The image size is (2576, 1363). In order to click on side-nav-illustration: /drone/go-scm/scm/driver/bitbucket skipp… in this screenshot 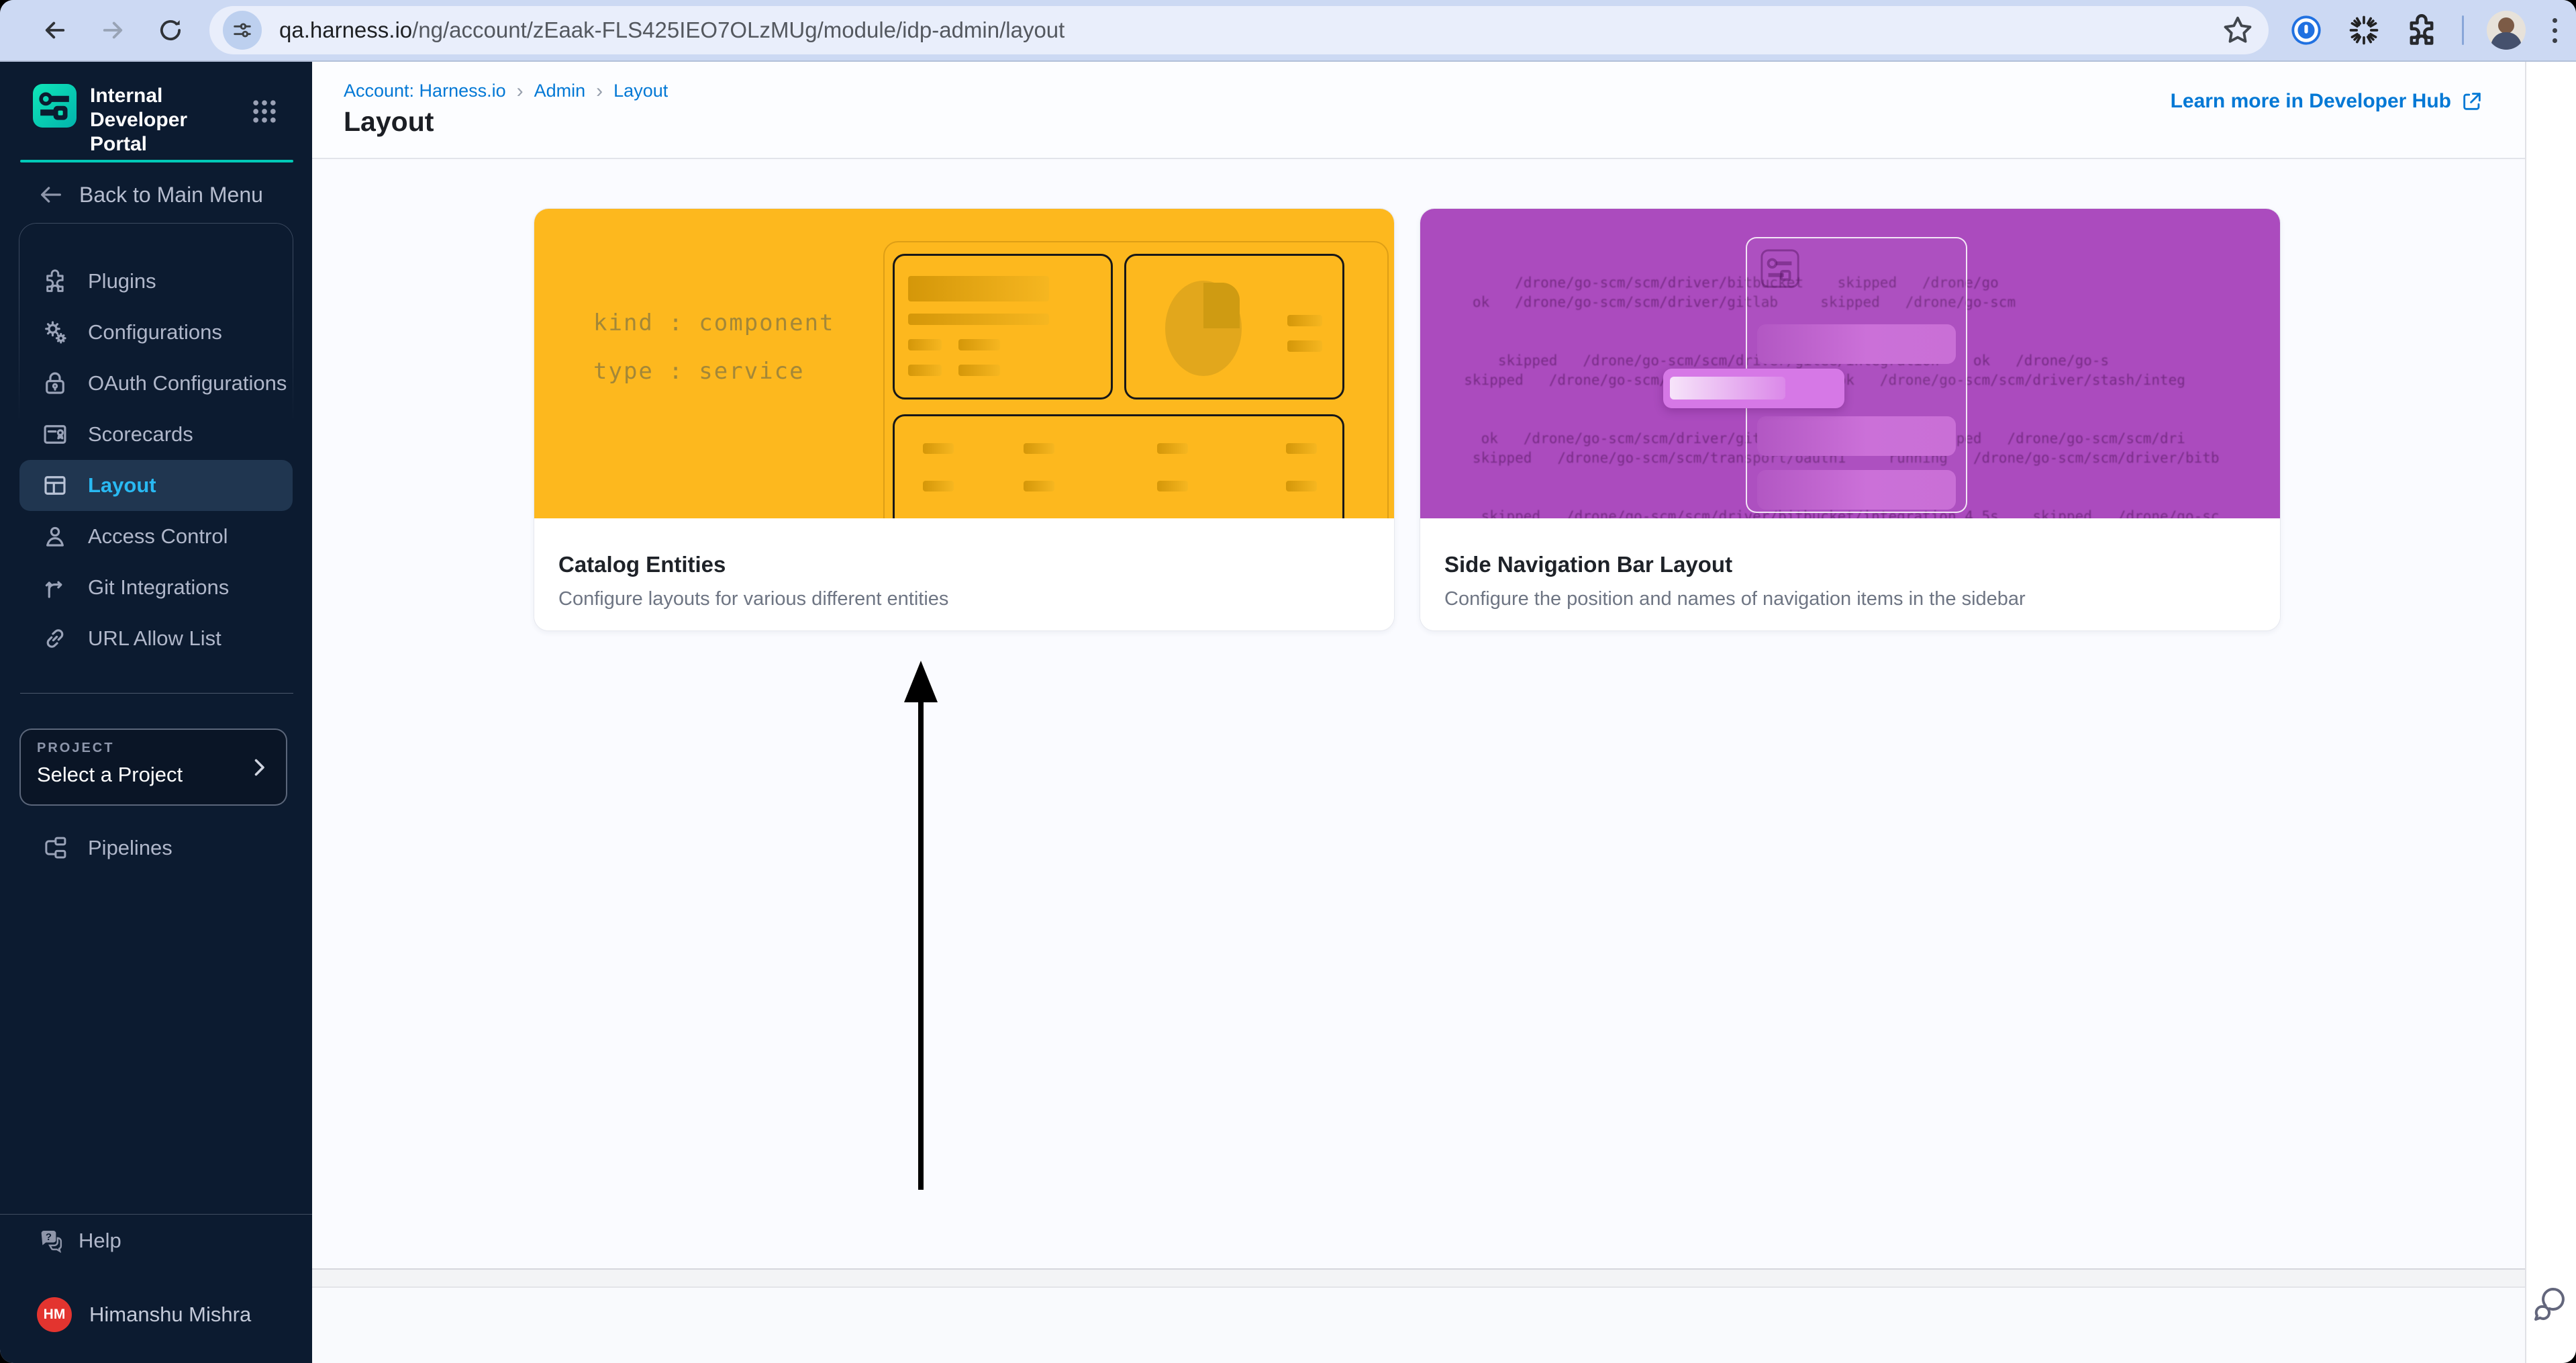, I will do `click(1850, 363)`.